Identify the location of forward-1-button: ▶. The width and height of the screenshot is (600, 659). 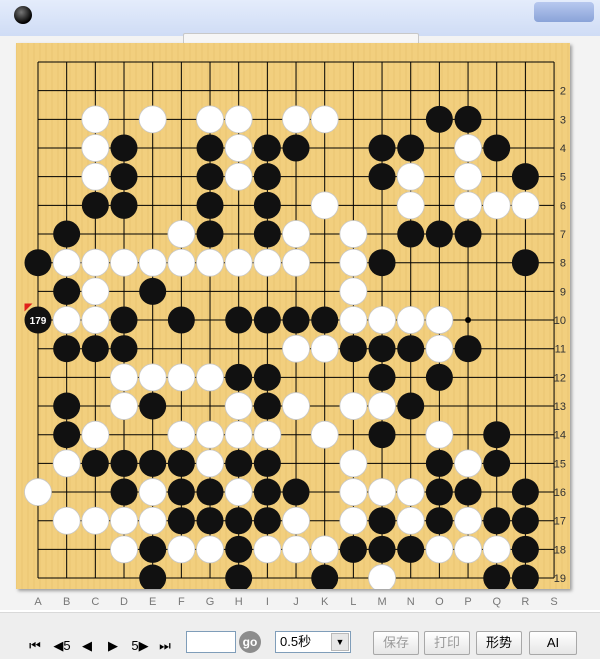
(113, 646).